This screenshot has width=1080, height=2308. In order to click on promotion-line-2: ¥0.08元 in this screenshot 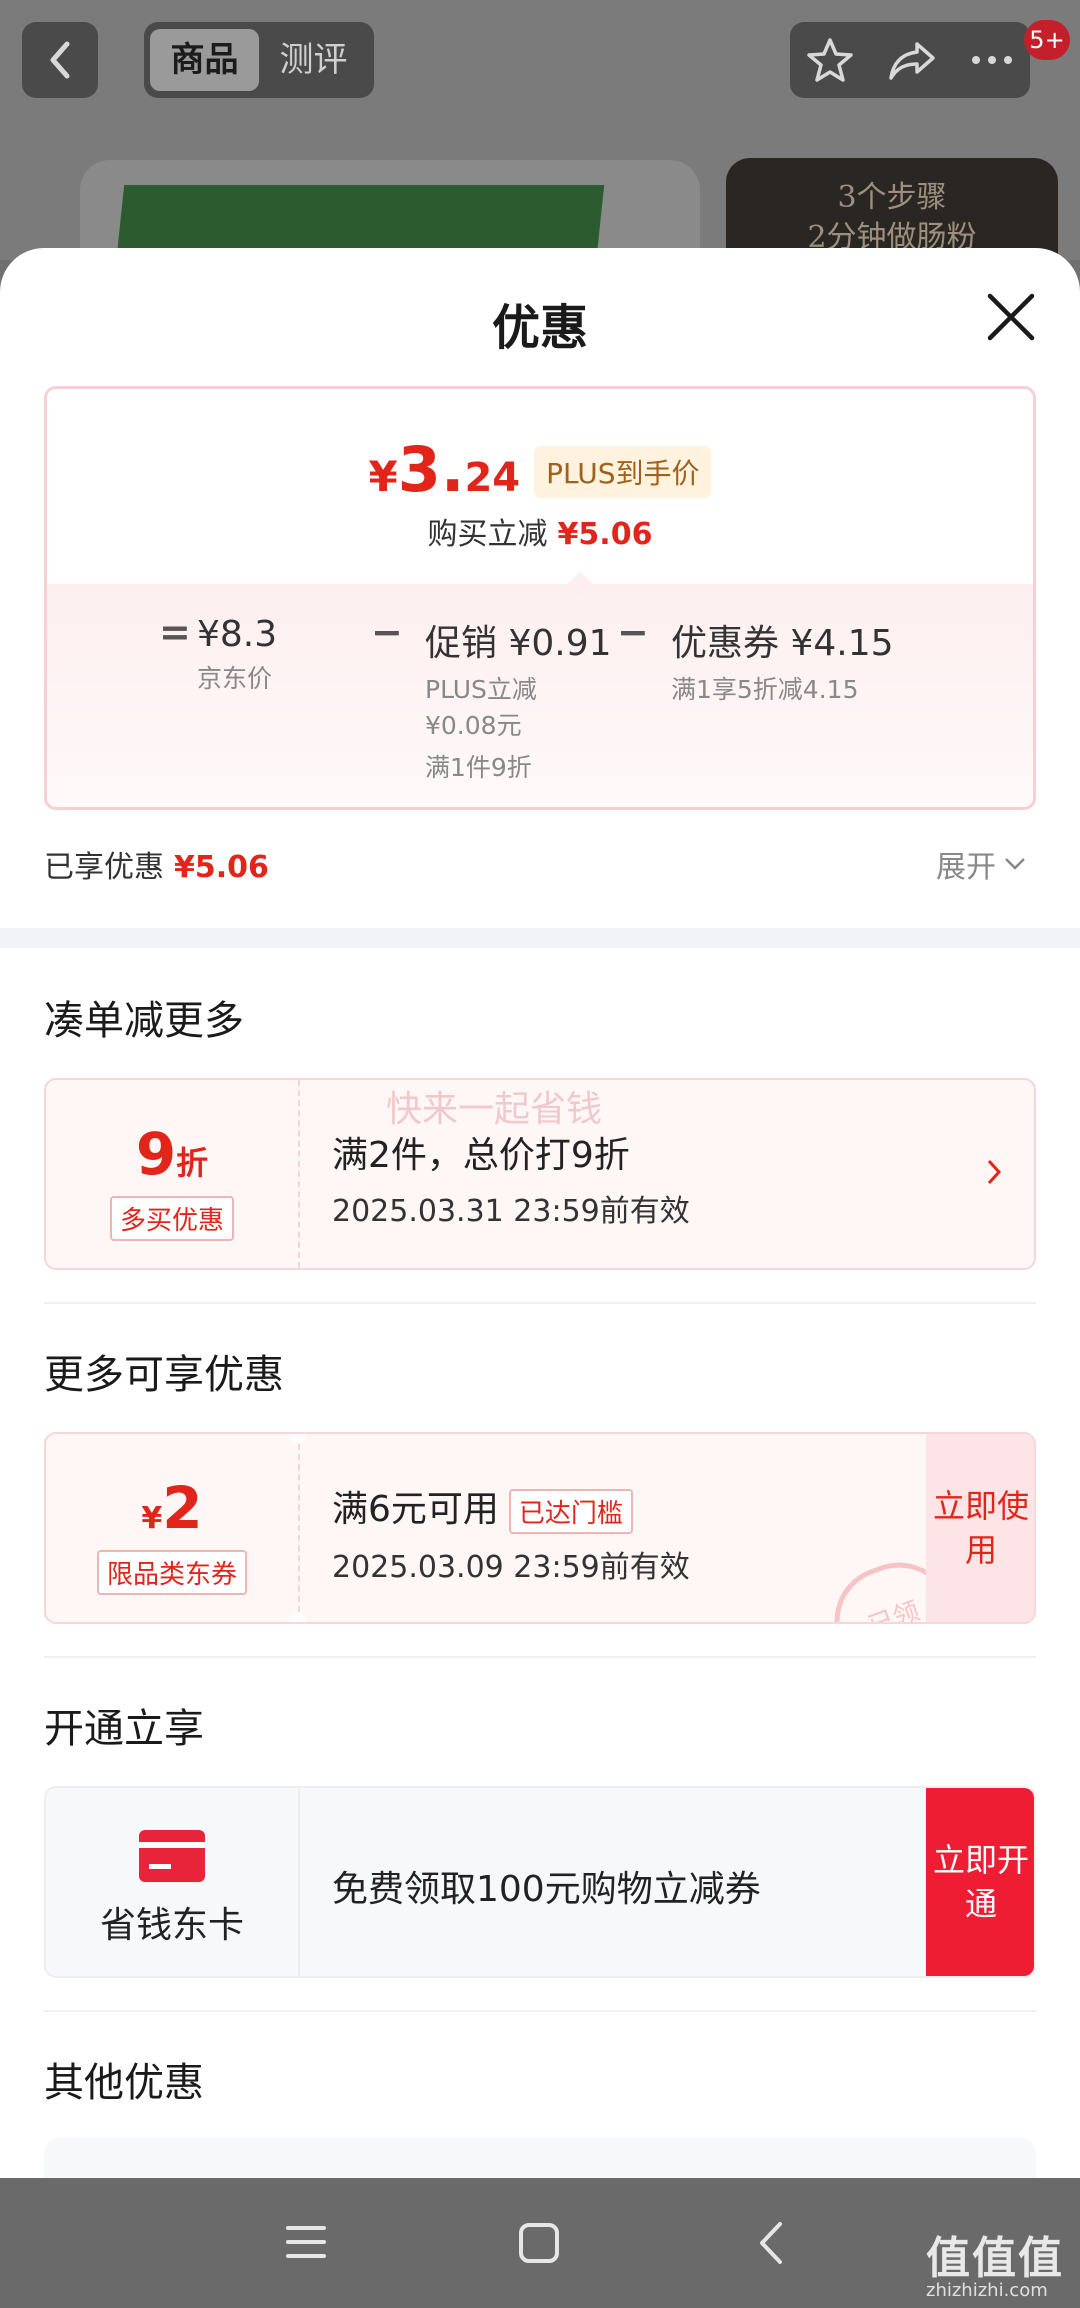, I will do `click(473, 725)`.